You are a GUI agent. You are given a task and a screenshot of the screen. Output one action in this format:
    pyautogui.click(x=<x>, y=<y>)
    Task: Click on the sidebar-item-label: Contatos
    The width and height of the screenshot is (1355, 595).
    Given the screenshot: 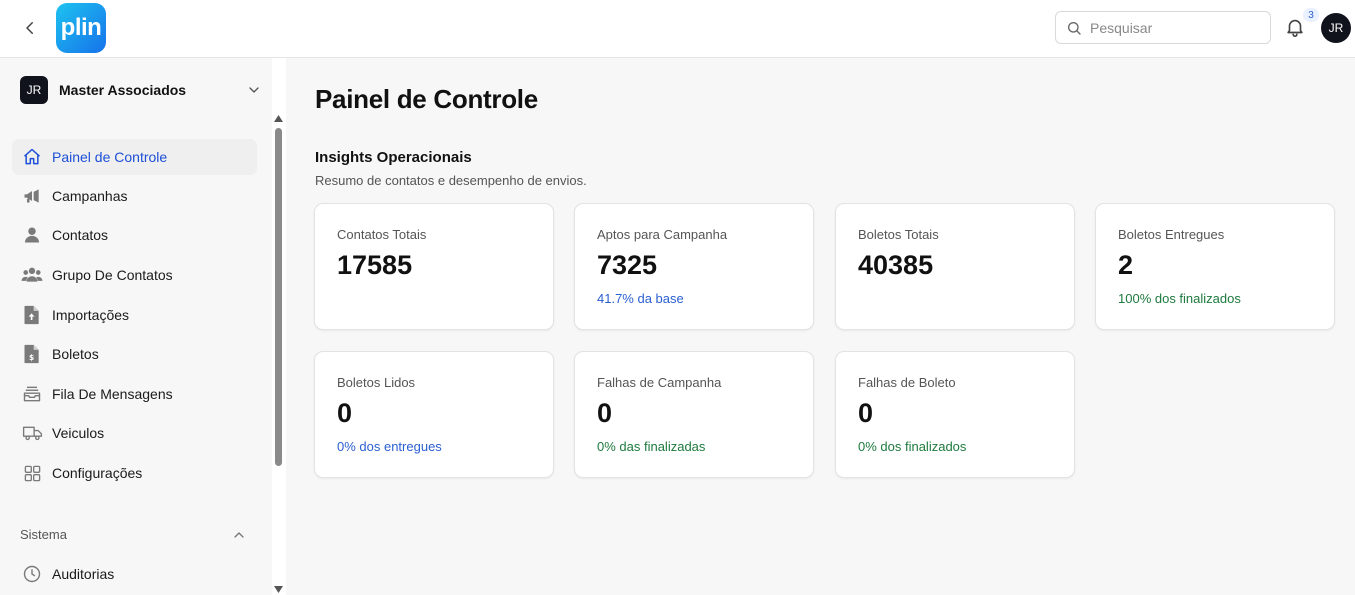 What is the action you would take?
    pyautogui.click(x=80, y=235)
    